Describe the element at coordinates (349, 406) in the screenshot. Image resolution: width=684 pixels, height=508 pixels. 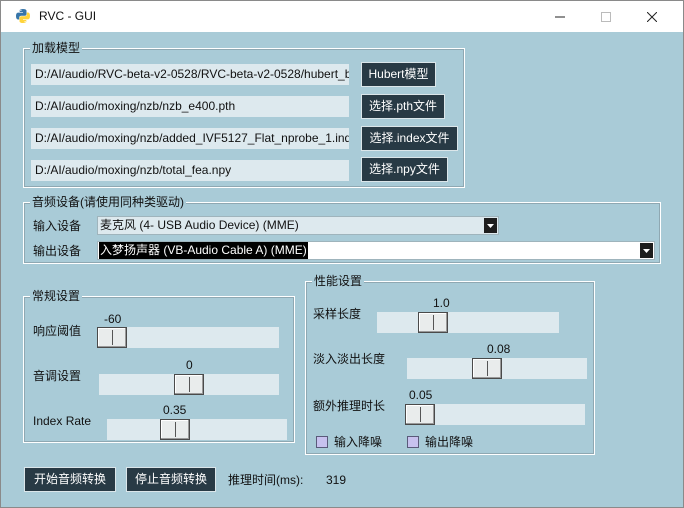
I see `extra-time-label: 额外推理时长` at that location.